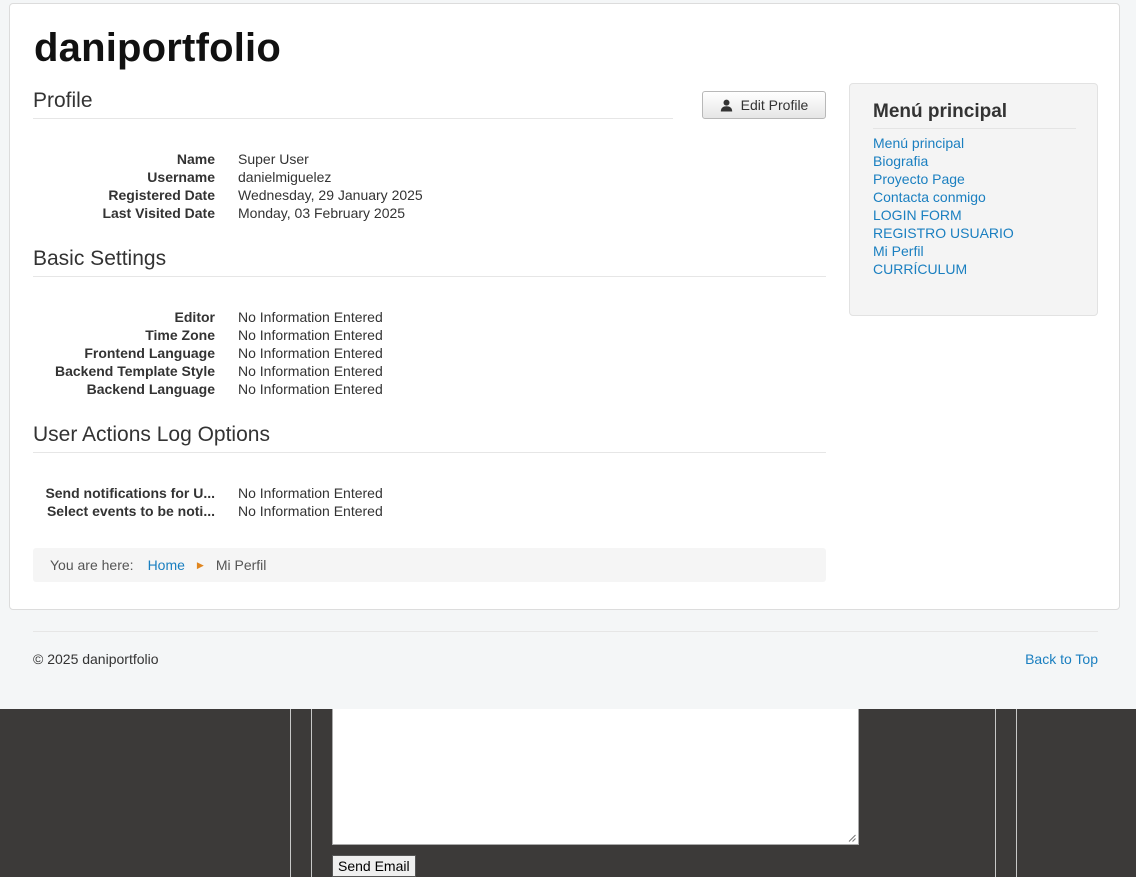 This screenshot has height=877, width=1136. What do you see at coordinates (429, 452) in the screenshot?
I see `user-actions-divider` at bounding box center [429, 452].